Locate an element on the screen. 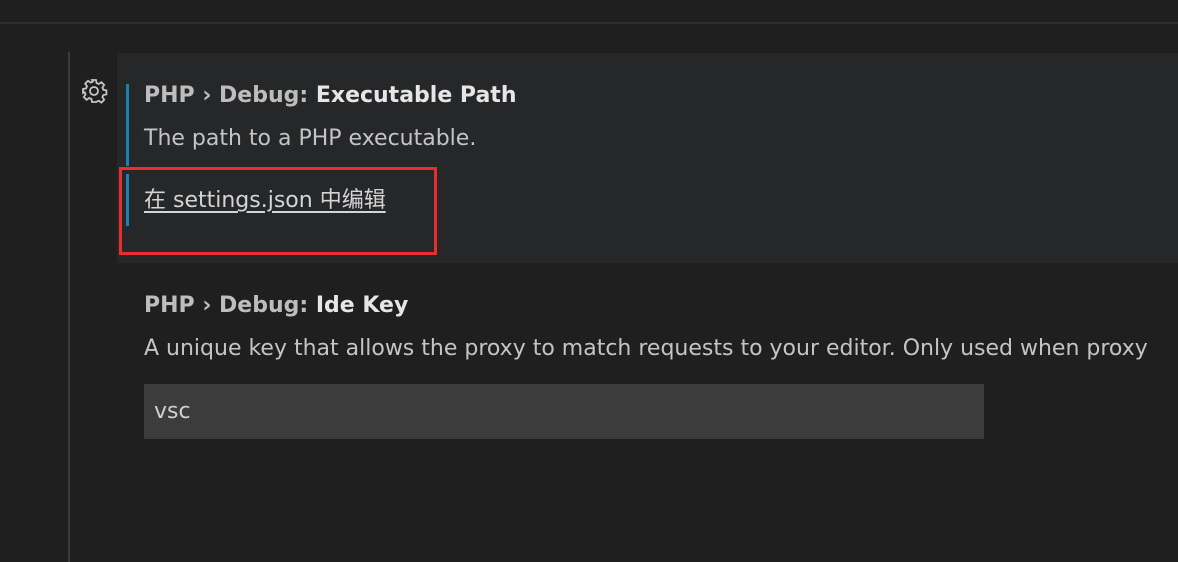  setting-title: PHP › Debug: Ide Key is located at coordinates (276, 306).